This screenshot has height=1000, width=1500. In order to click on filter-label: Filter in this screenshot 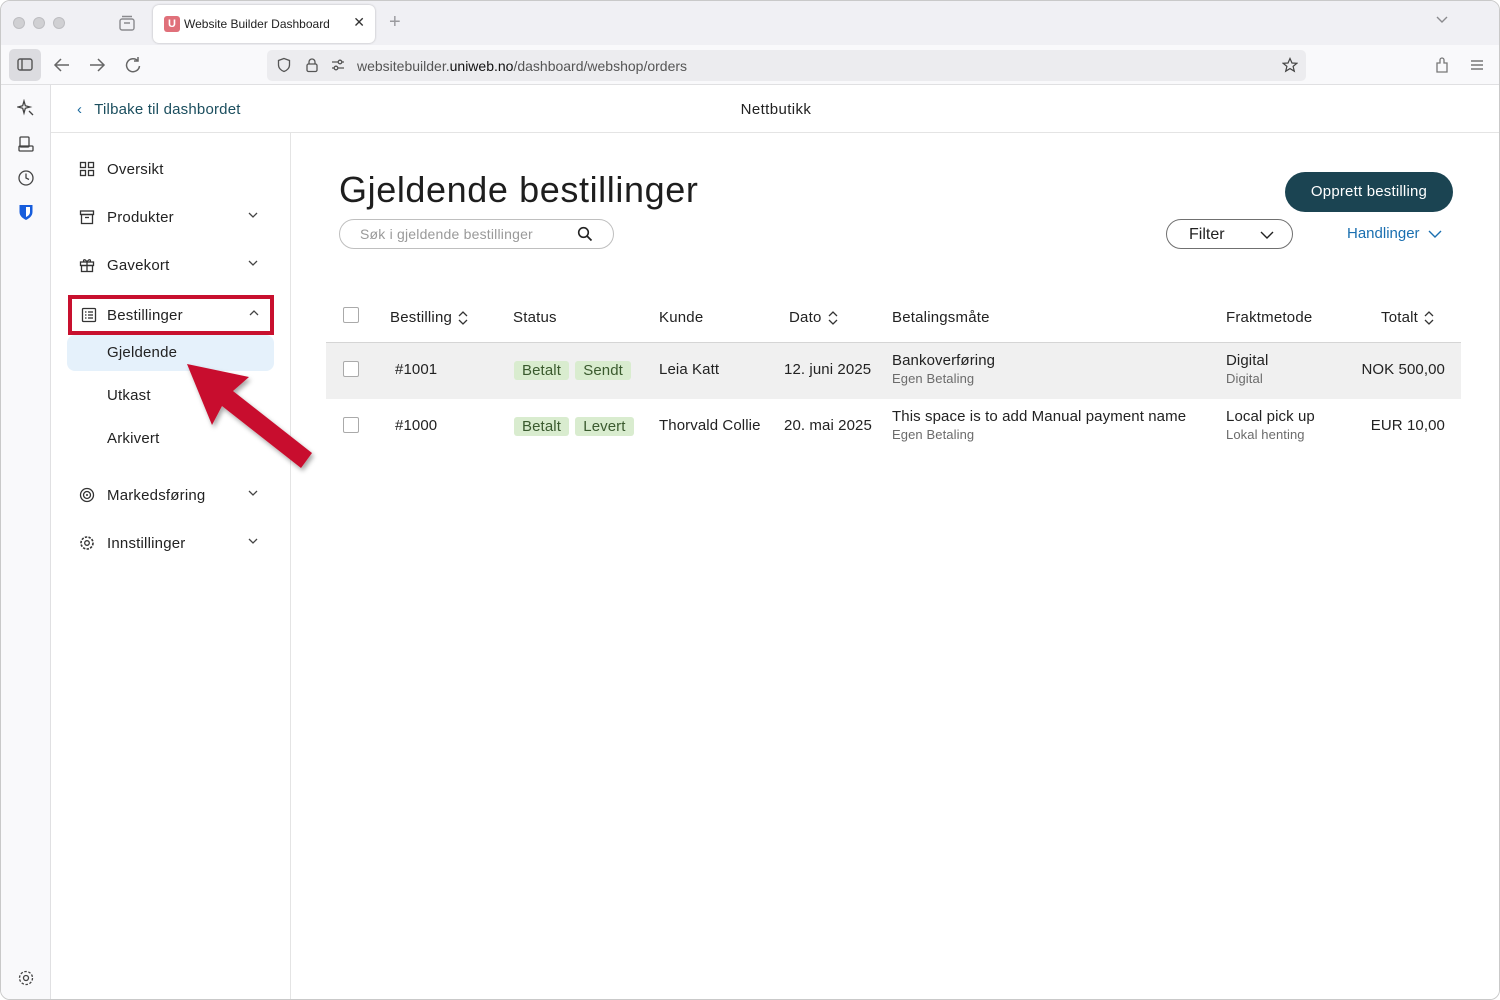, I will do `click(1207, 234)`.